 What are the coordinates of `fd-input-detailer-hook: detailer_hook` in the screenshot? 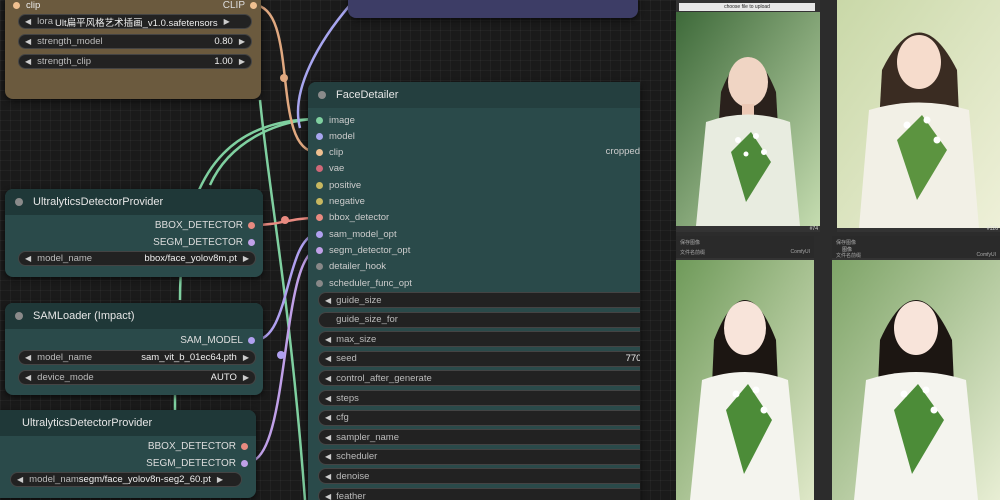 It's located at (351, 267).